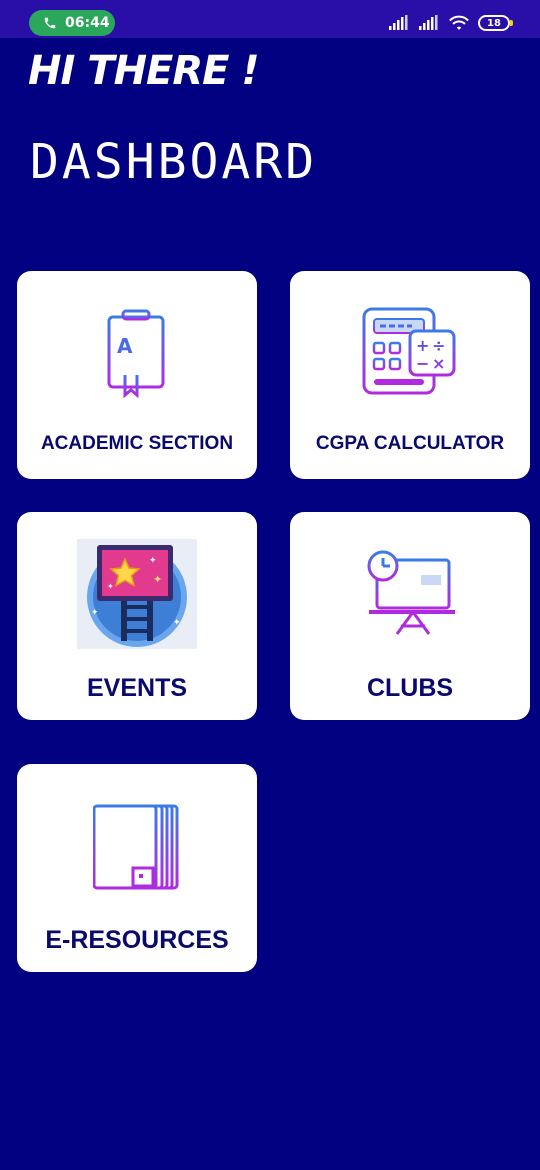  What do you see at coordinates (137, 940) in the screenshot?
I see `e-resources-label: E-RESOURCES` at bounding box center [137, 940].